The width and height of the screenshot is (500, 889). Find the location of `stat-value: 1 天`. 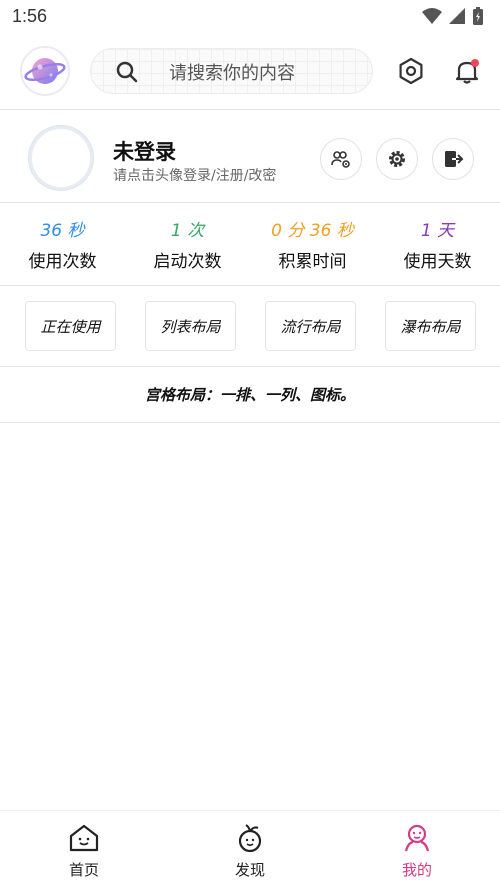

stat-value: 1 天 is located at coordinates (437, 231).